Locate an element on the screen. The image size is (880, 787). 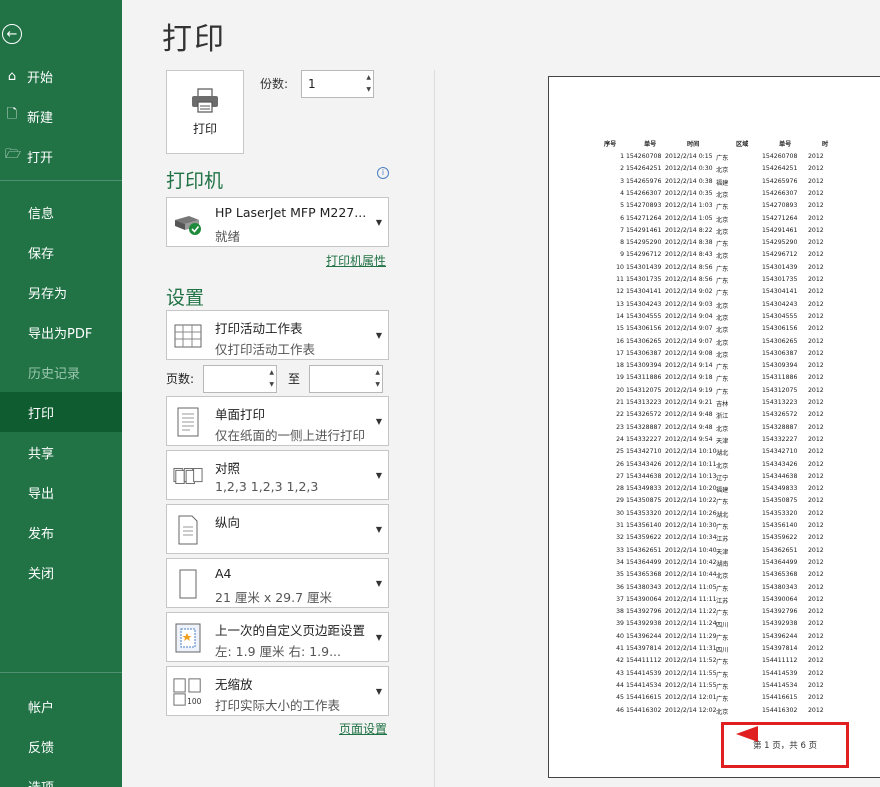
printer-properties-link: 打印机属性 is located at coordinates (356, 260).